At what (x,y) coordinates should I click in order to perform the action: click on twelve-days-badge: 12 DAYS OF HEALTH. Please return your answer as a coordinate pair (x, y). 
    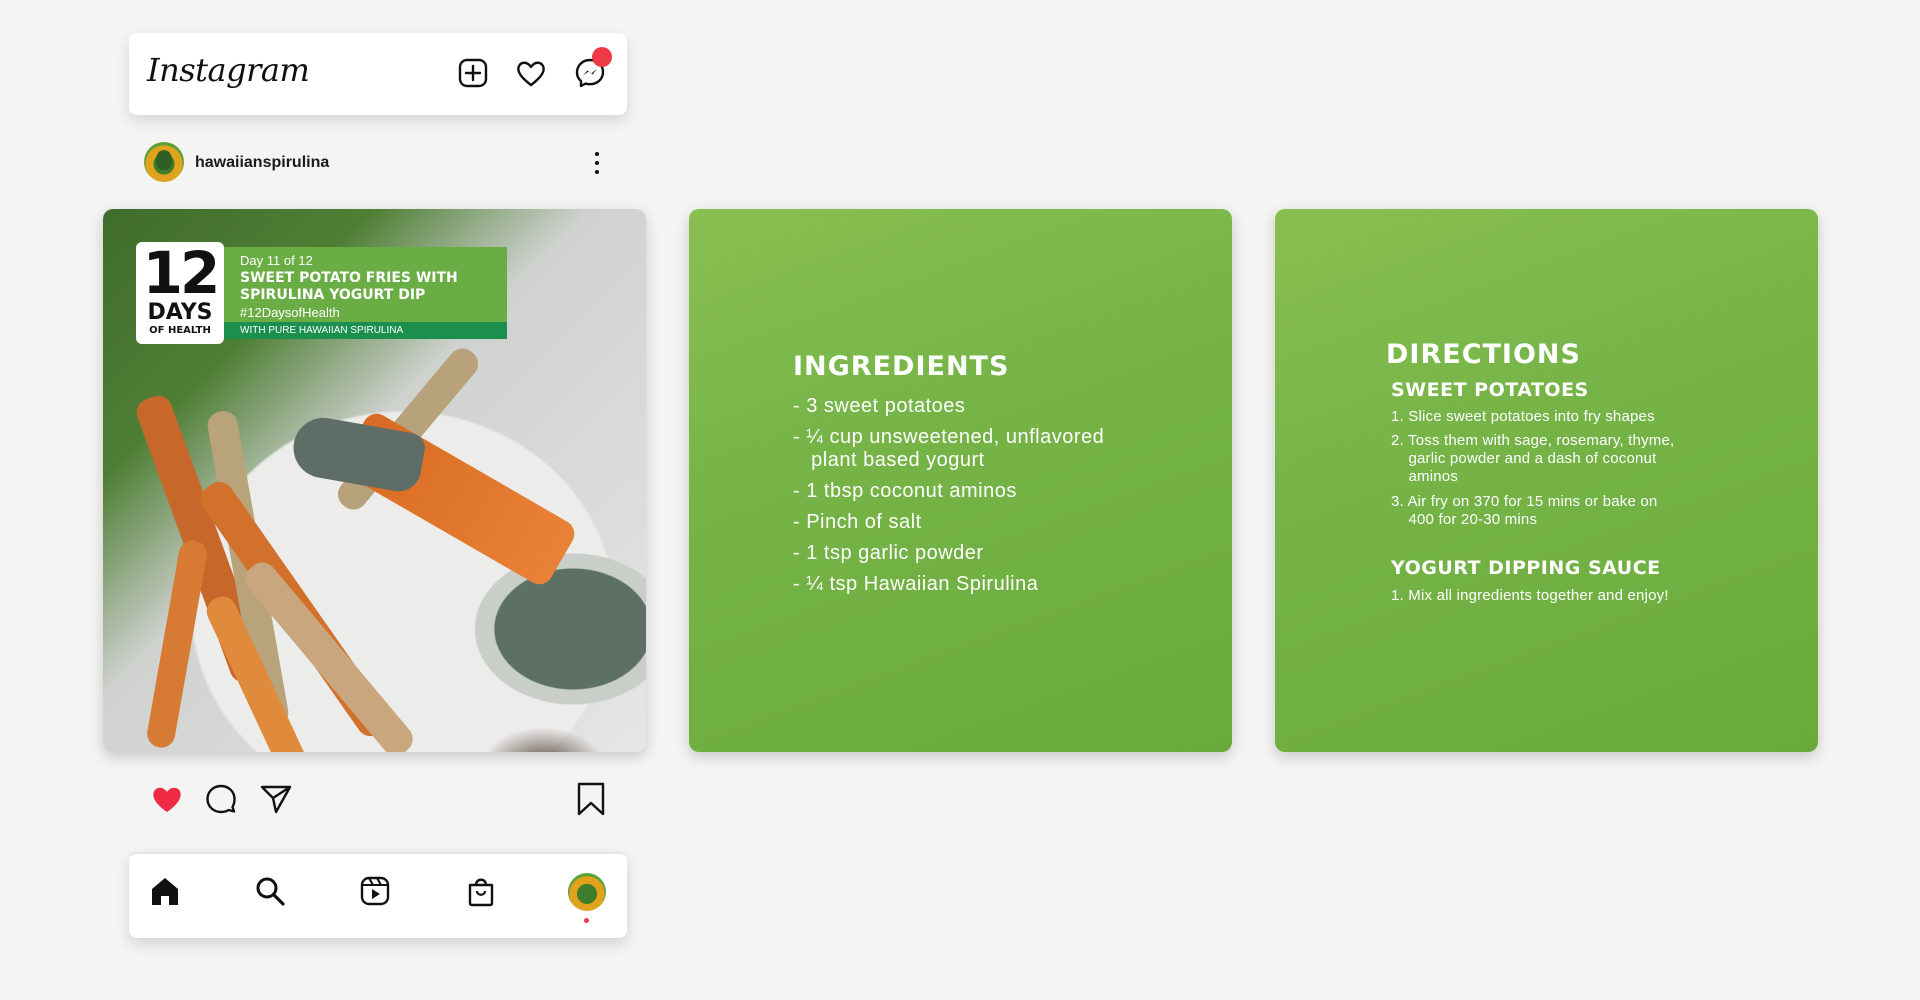
    Looking at the image, I should click on (180, 293).